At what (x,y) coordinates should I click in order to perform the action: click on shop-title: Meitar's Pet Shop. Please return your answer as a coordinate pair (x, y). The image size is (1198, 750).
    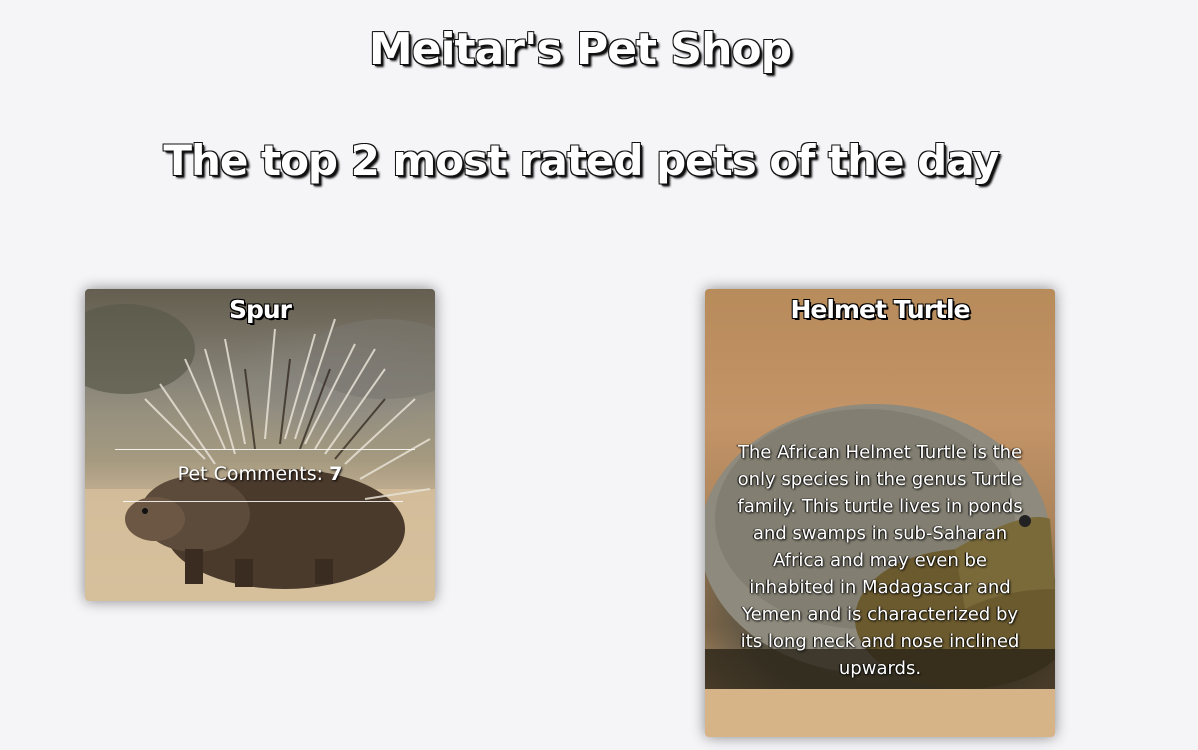
    Looking at the image, I should click on (580, 49).